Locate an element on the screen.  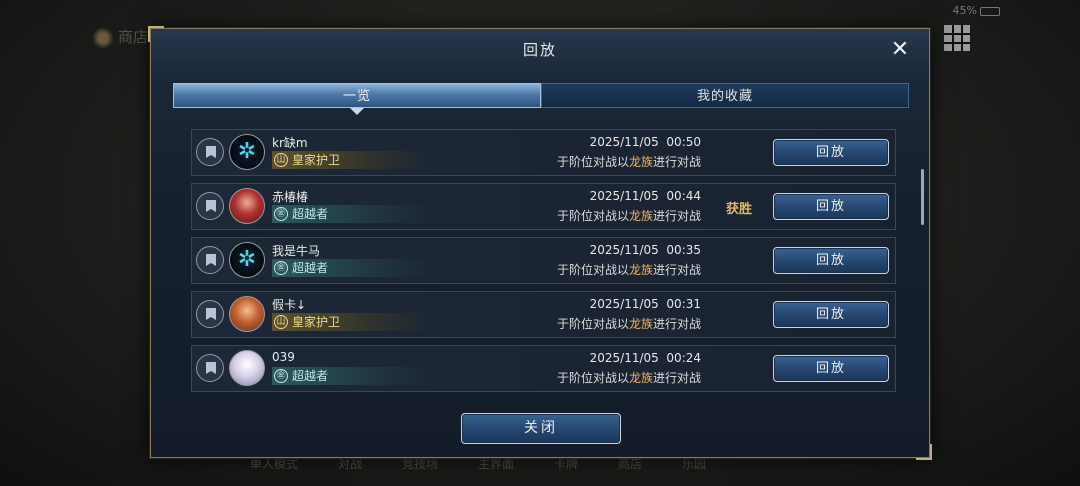
player-name: 我是牛马 is located at coordinates (296, 251).